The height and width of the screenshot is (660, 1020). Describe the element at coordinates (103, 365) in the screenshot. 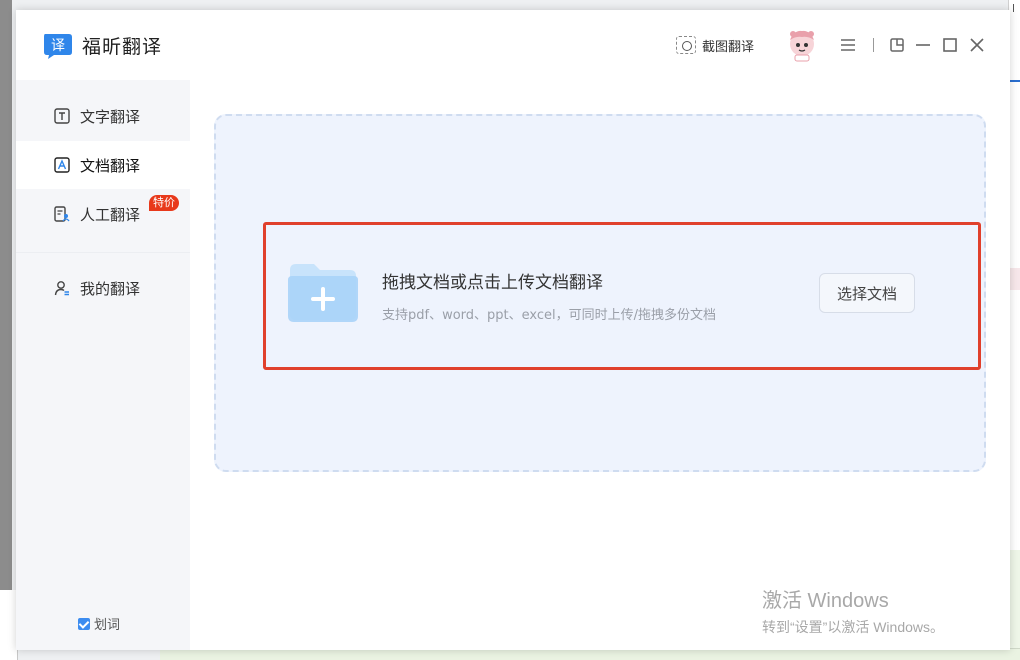

I see `sidebar: 文字翻译 文档翻译 人工翻译 特价 我的翻译 划词` at that location.